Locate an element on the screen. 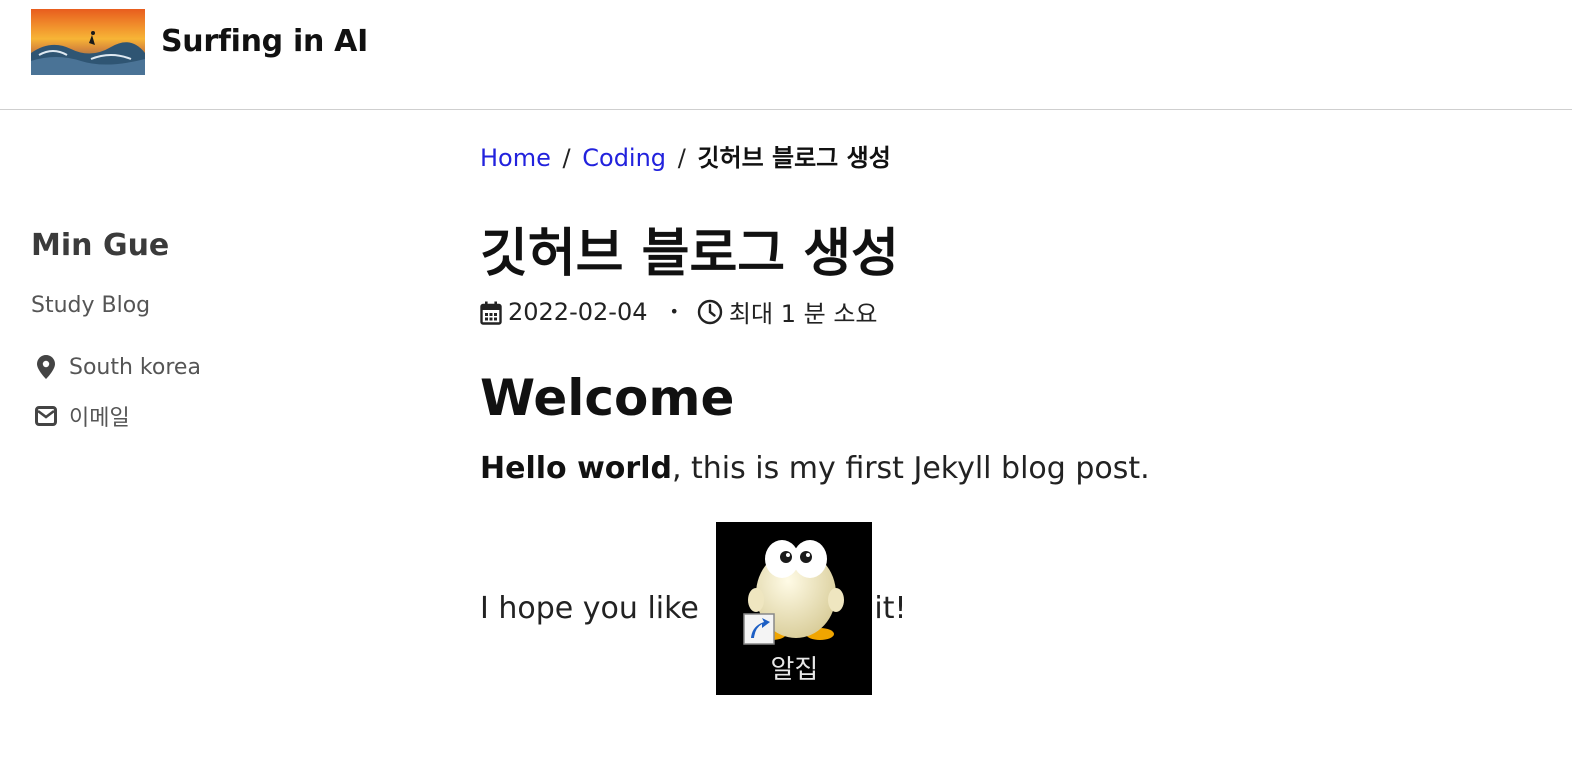 The height and width of the screenshot is (774, 1572). author-email-link: 이메일 is located at coordinates (231, 416).